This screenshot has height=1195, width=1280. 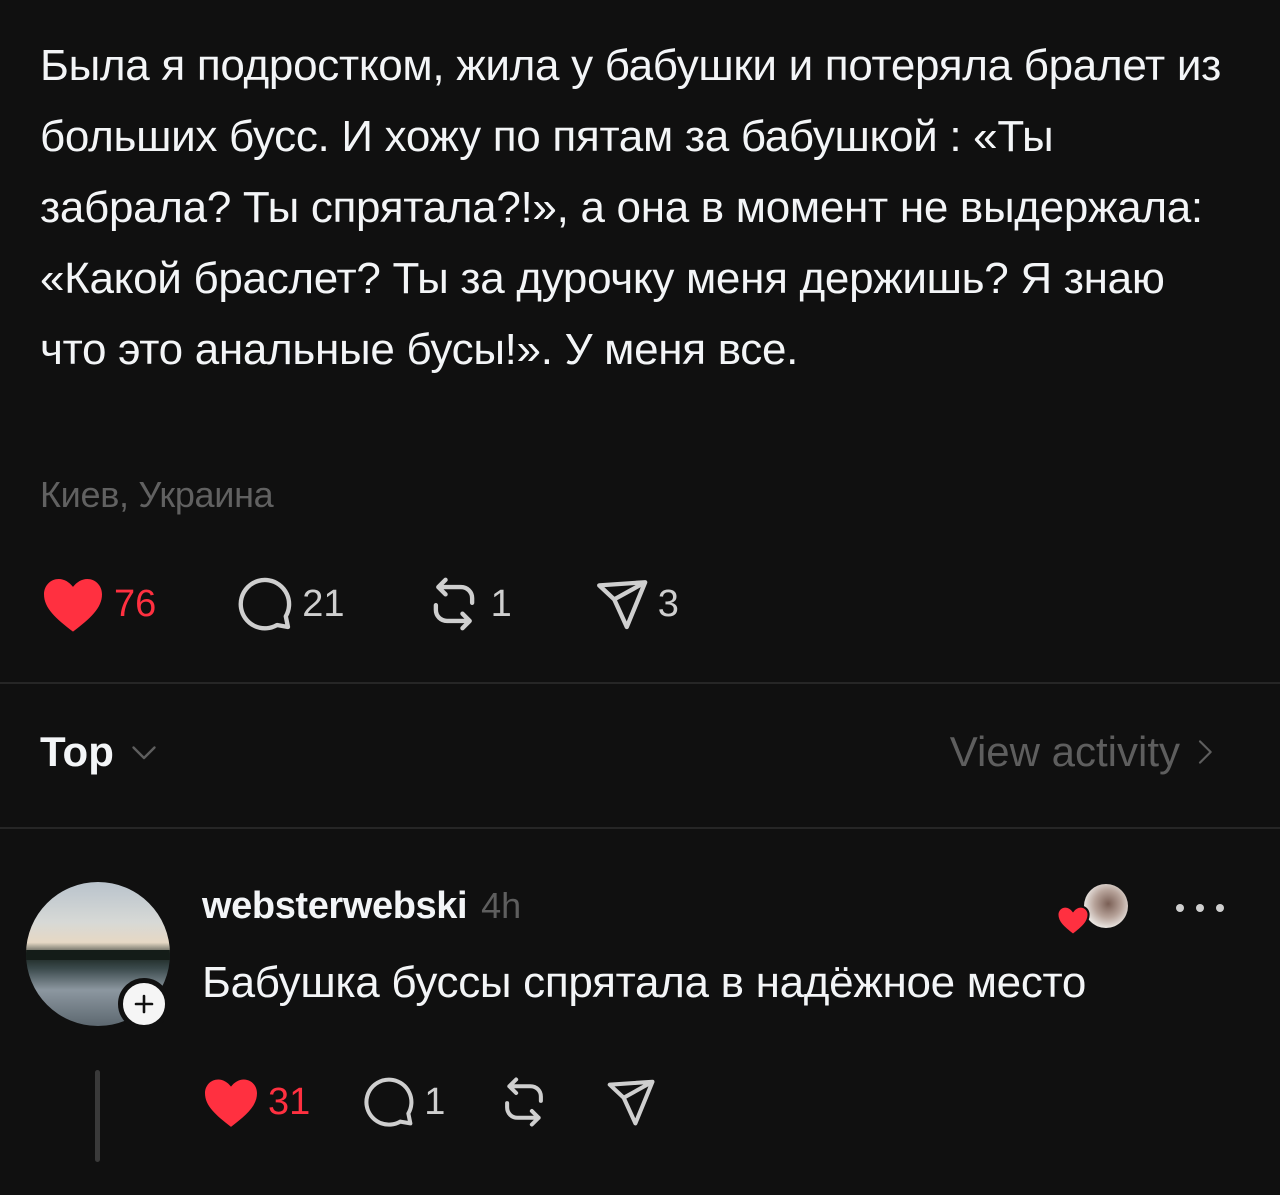 What do you see at coordinates (640, 828) in the screenshot?
I see `divider-bottom` at bounding box center [640, 828].